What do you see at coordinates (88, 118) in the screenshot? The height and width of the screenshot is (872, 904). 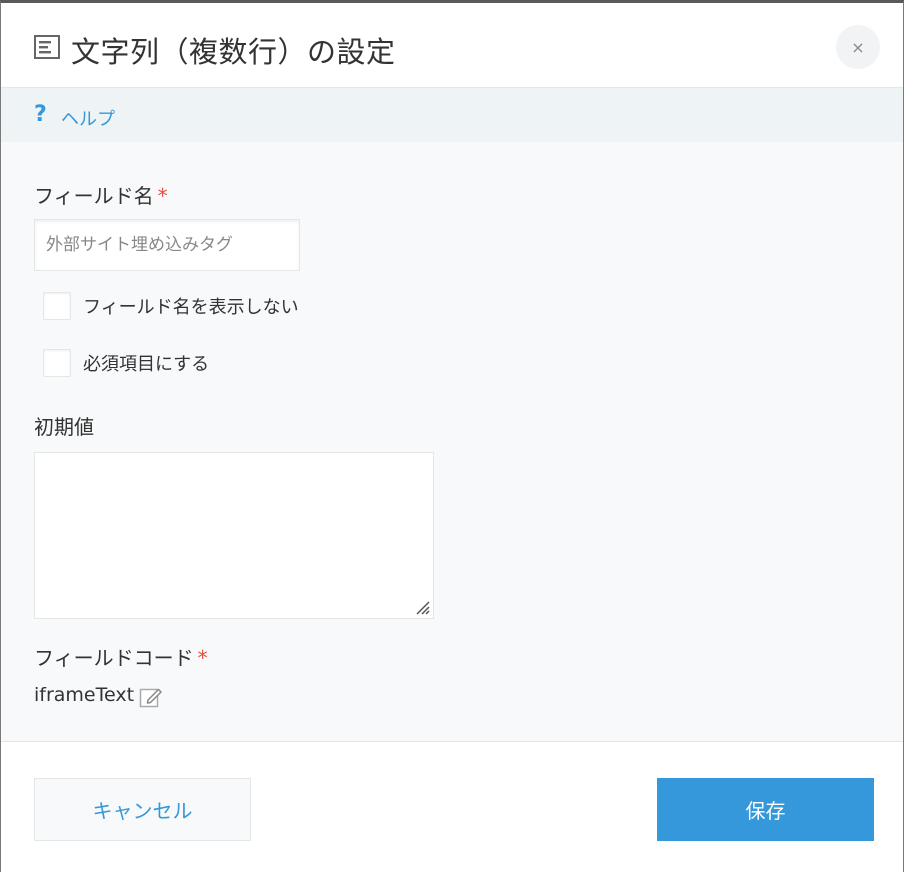 I see `help-link: ヘルプ` at bounding box center [88, 118].